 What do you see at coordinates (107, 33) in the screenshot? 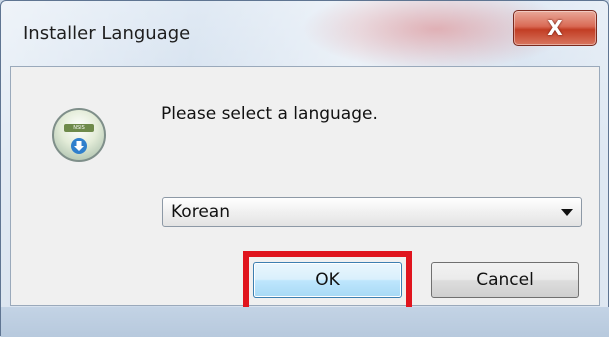
I see `window-title: Installer Language` at bounding box center [107, 33].